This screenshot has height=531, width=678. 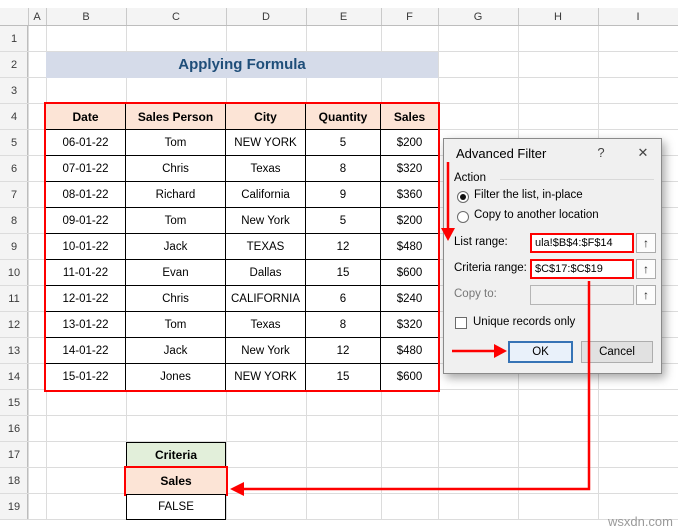 I want to click on col-header-B: B, so click(x=86, y=17).